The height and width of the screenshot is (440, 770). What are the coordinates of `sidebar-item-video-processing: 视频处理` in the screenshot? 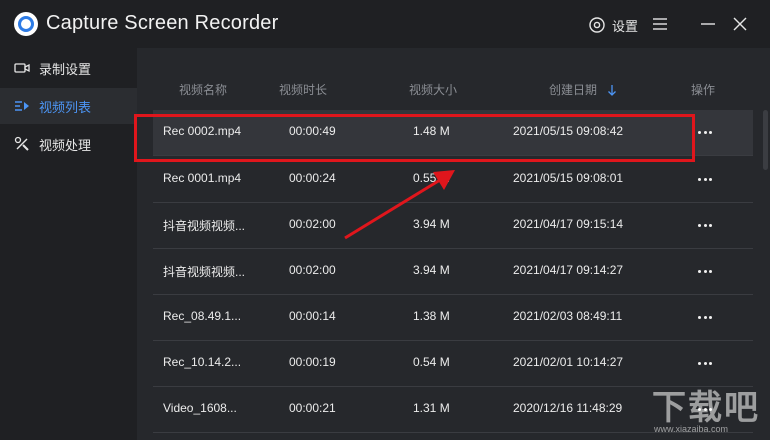 It's located at (68, 144).